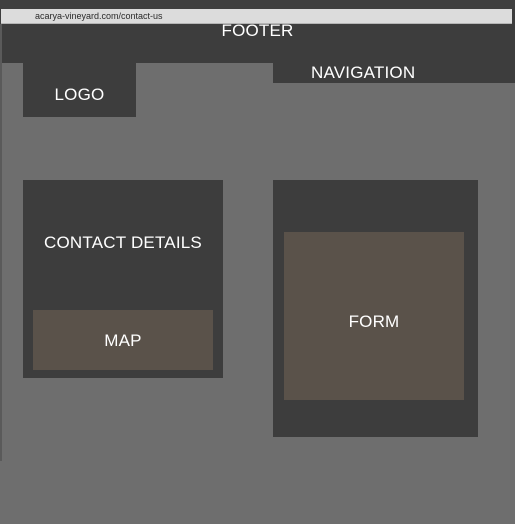 The image size is (515, 524). I want to click on map-placeholder: MAP, so click(123, 340).